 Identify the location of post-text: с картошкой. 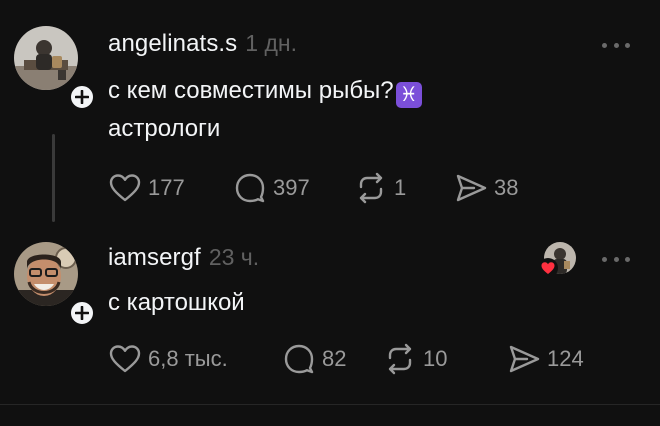
(176, 303).